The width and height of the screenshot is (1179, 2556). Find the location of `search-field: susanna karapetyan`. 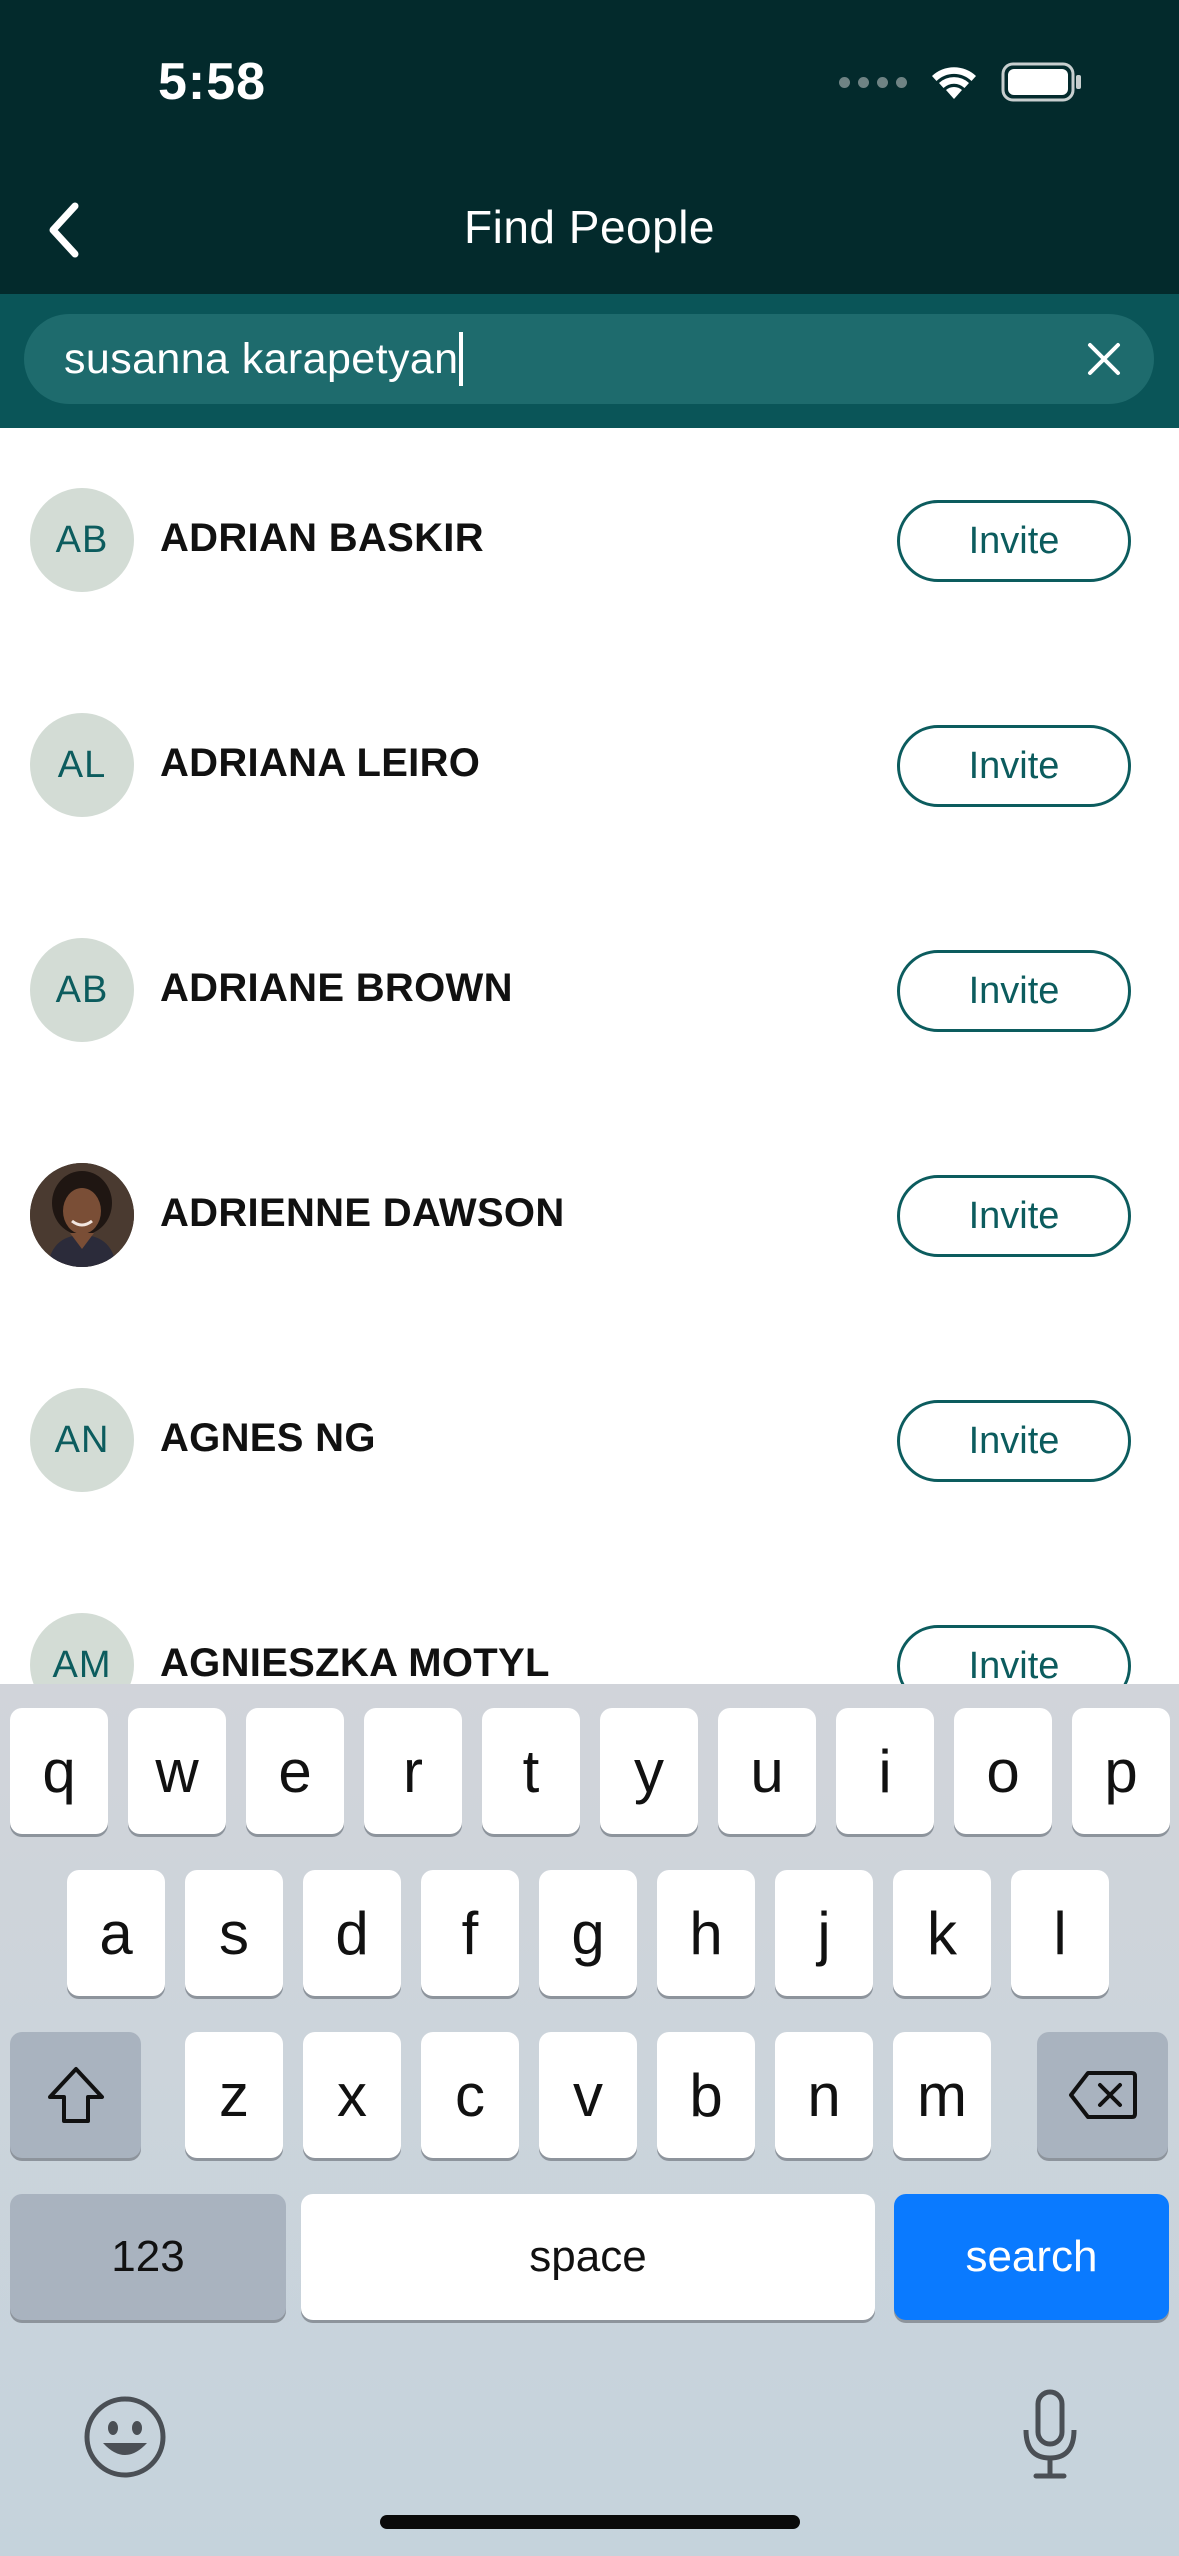

search-field: susanna karapetyan is located at coordinates (589, 359).